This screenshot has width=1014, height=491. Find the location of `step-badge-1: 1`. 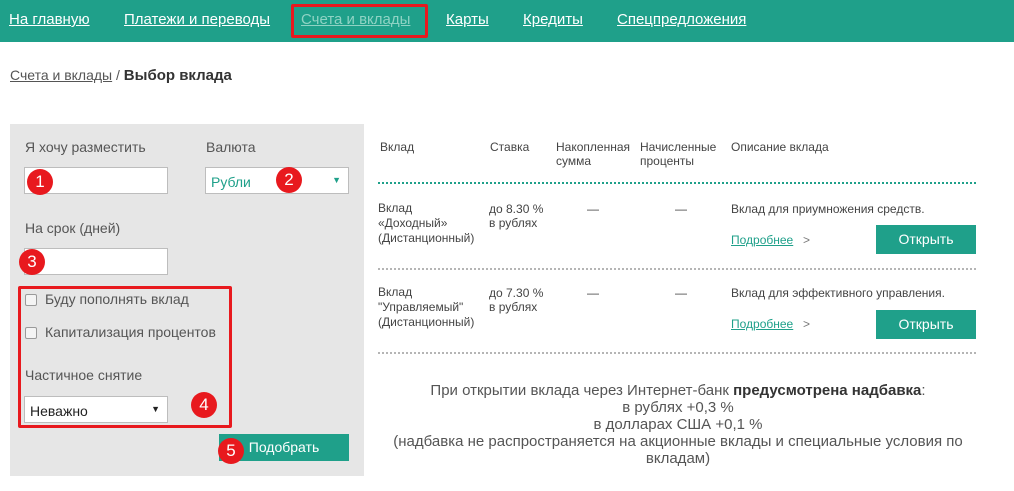

step-badge-1: 1 is located at coordinates (40, 182).